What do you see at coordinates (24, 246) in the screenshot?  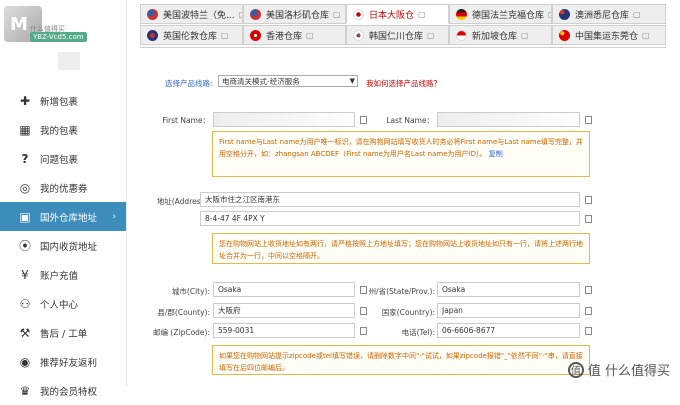 I see `location-icon: ⦿` at bounding box center [24, 246].